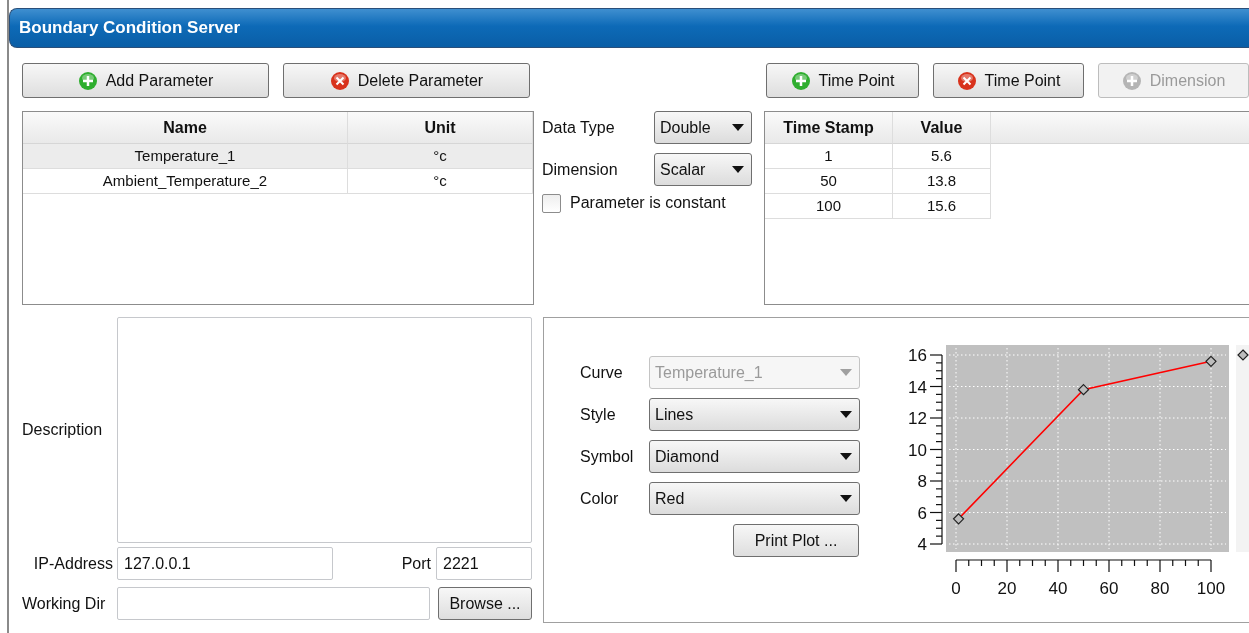 Image resolution: width=1249 pixels, height=633 pixels. I want to click on field-label: Color, so click(600, 498).